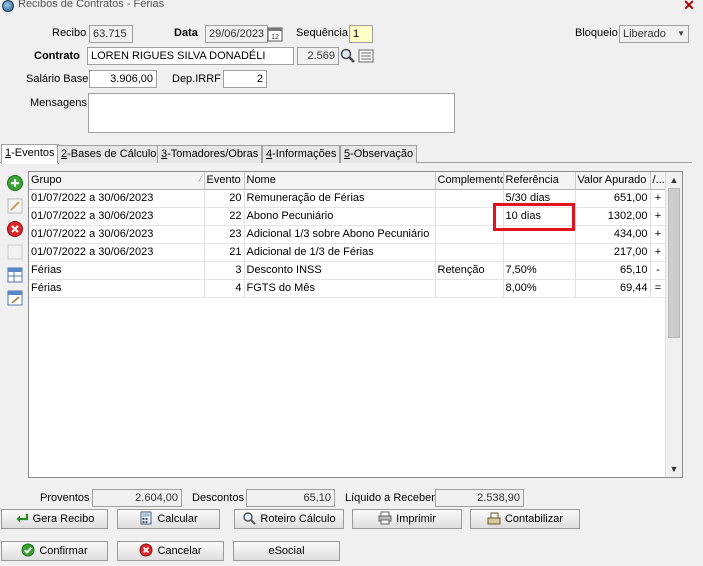  I want to click on cell-valor: 651,00, so click(613, 198).